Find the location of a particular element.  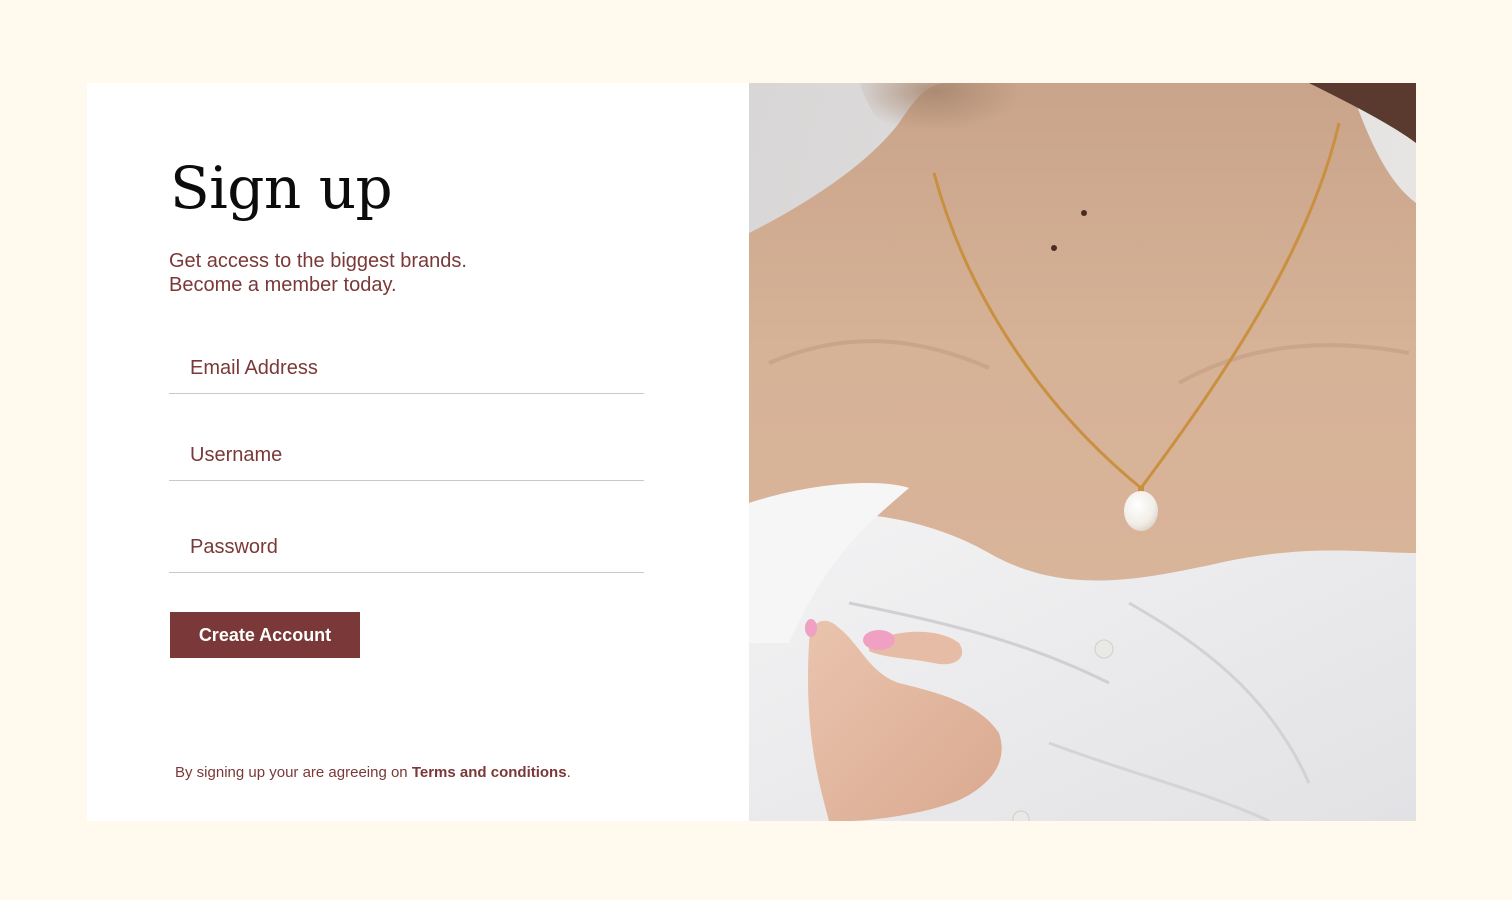

terms-link: Terms and conditions is located at coordinates (489, 772).